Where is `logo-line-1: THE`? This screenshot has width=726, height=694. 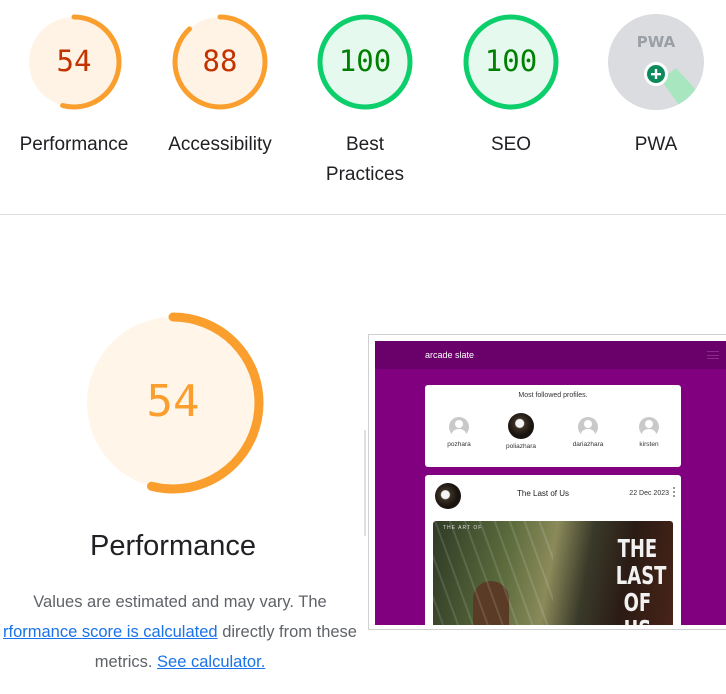
logo-line-1: THE is located at coordinates (637, 548).